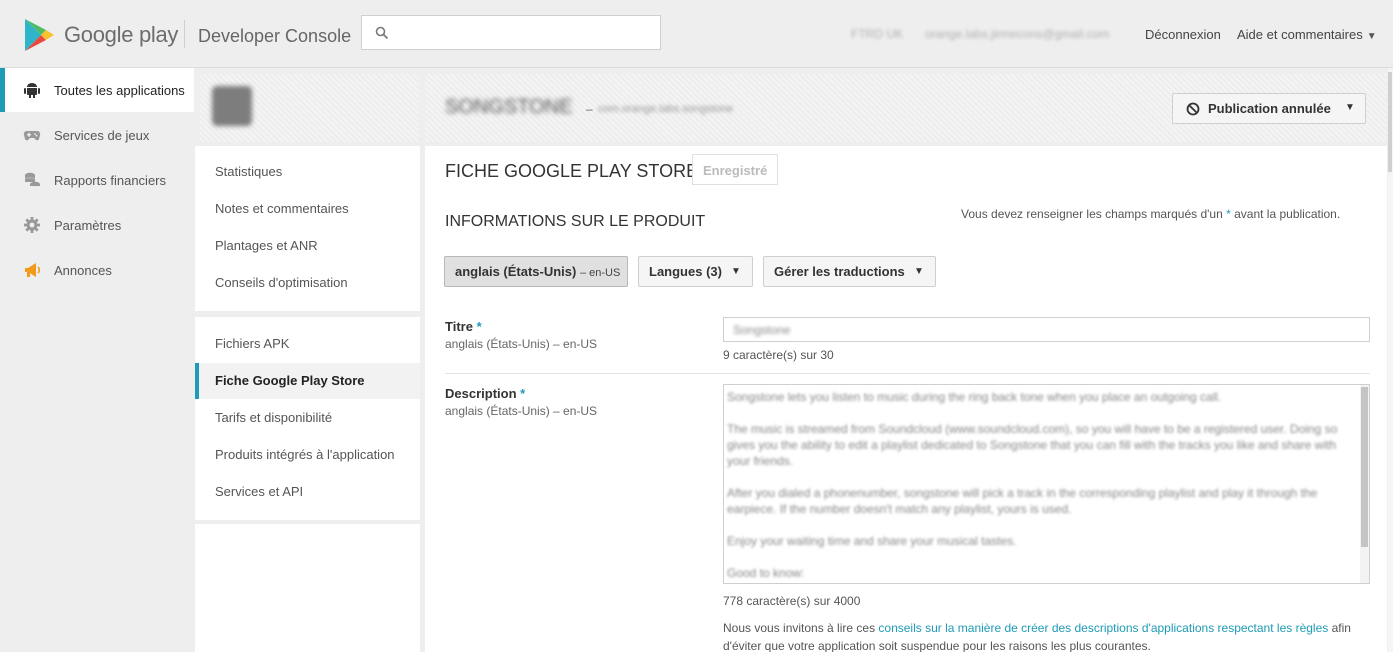  I want to click on title-char-count: 9 caractère(s) sur 30, so click(778, 355).